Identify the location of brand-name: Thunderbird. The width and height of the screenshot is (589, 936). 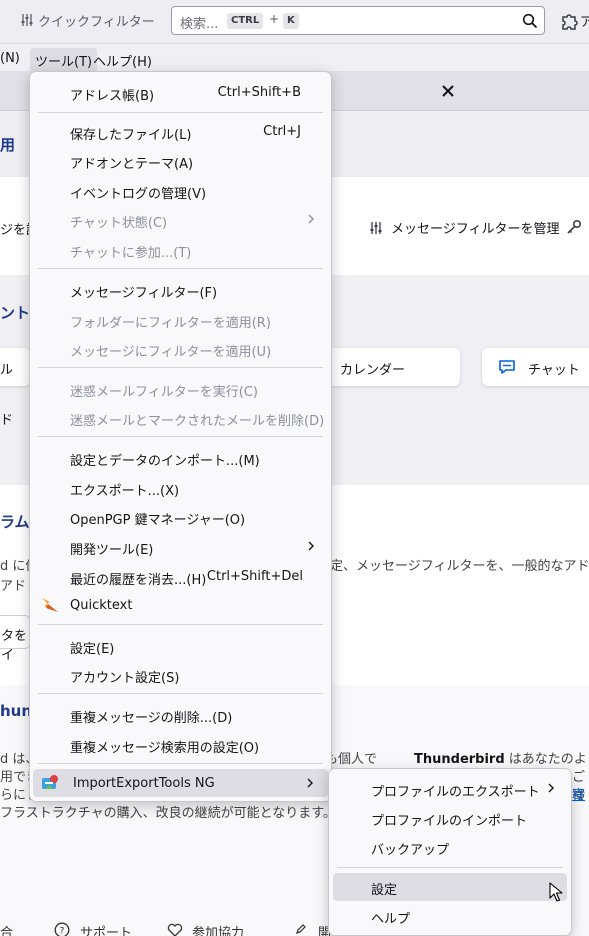
(459, 759).